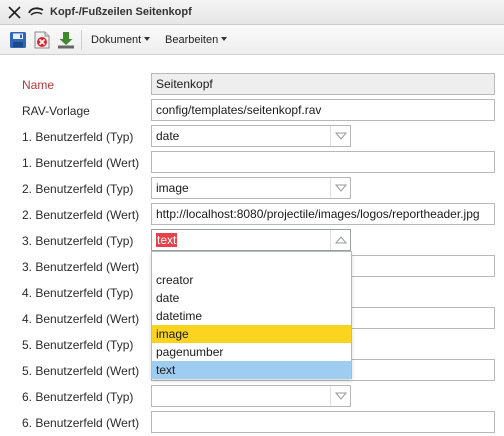 This screenshot has width=504, height=436. I want to click on field2-value-label: 2. Benutzerfeld (Wert), so click(81, 215).